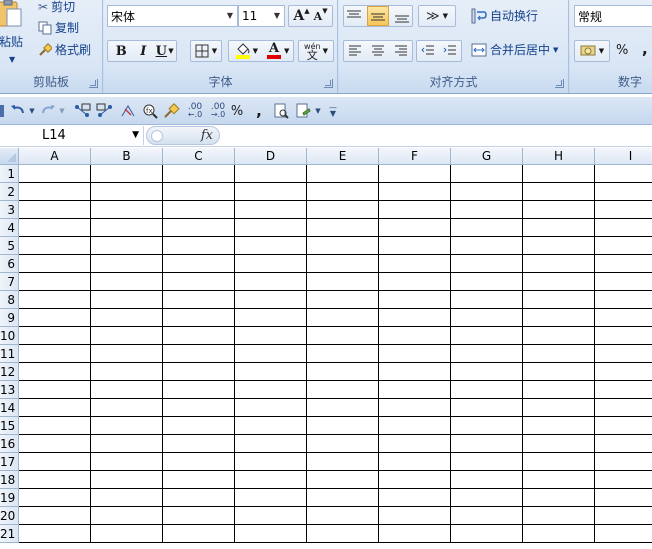 The image size is (652, 549). What do you see at coordinates (343, 480) in the screenshot?
I see `cell-e18` at bounding box center [343, 480].